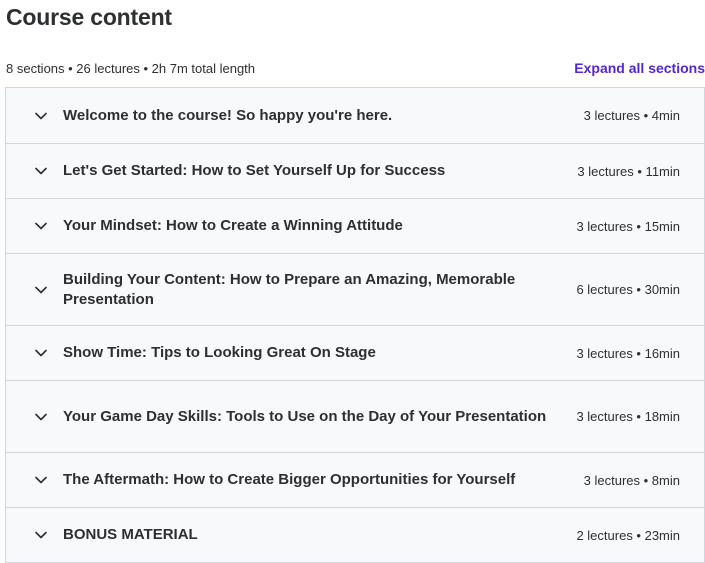  Describe the element at coordinates (639, 68) in the screenshot. I see `expand-all-sections-button: Expand all sections` at that location.